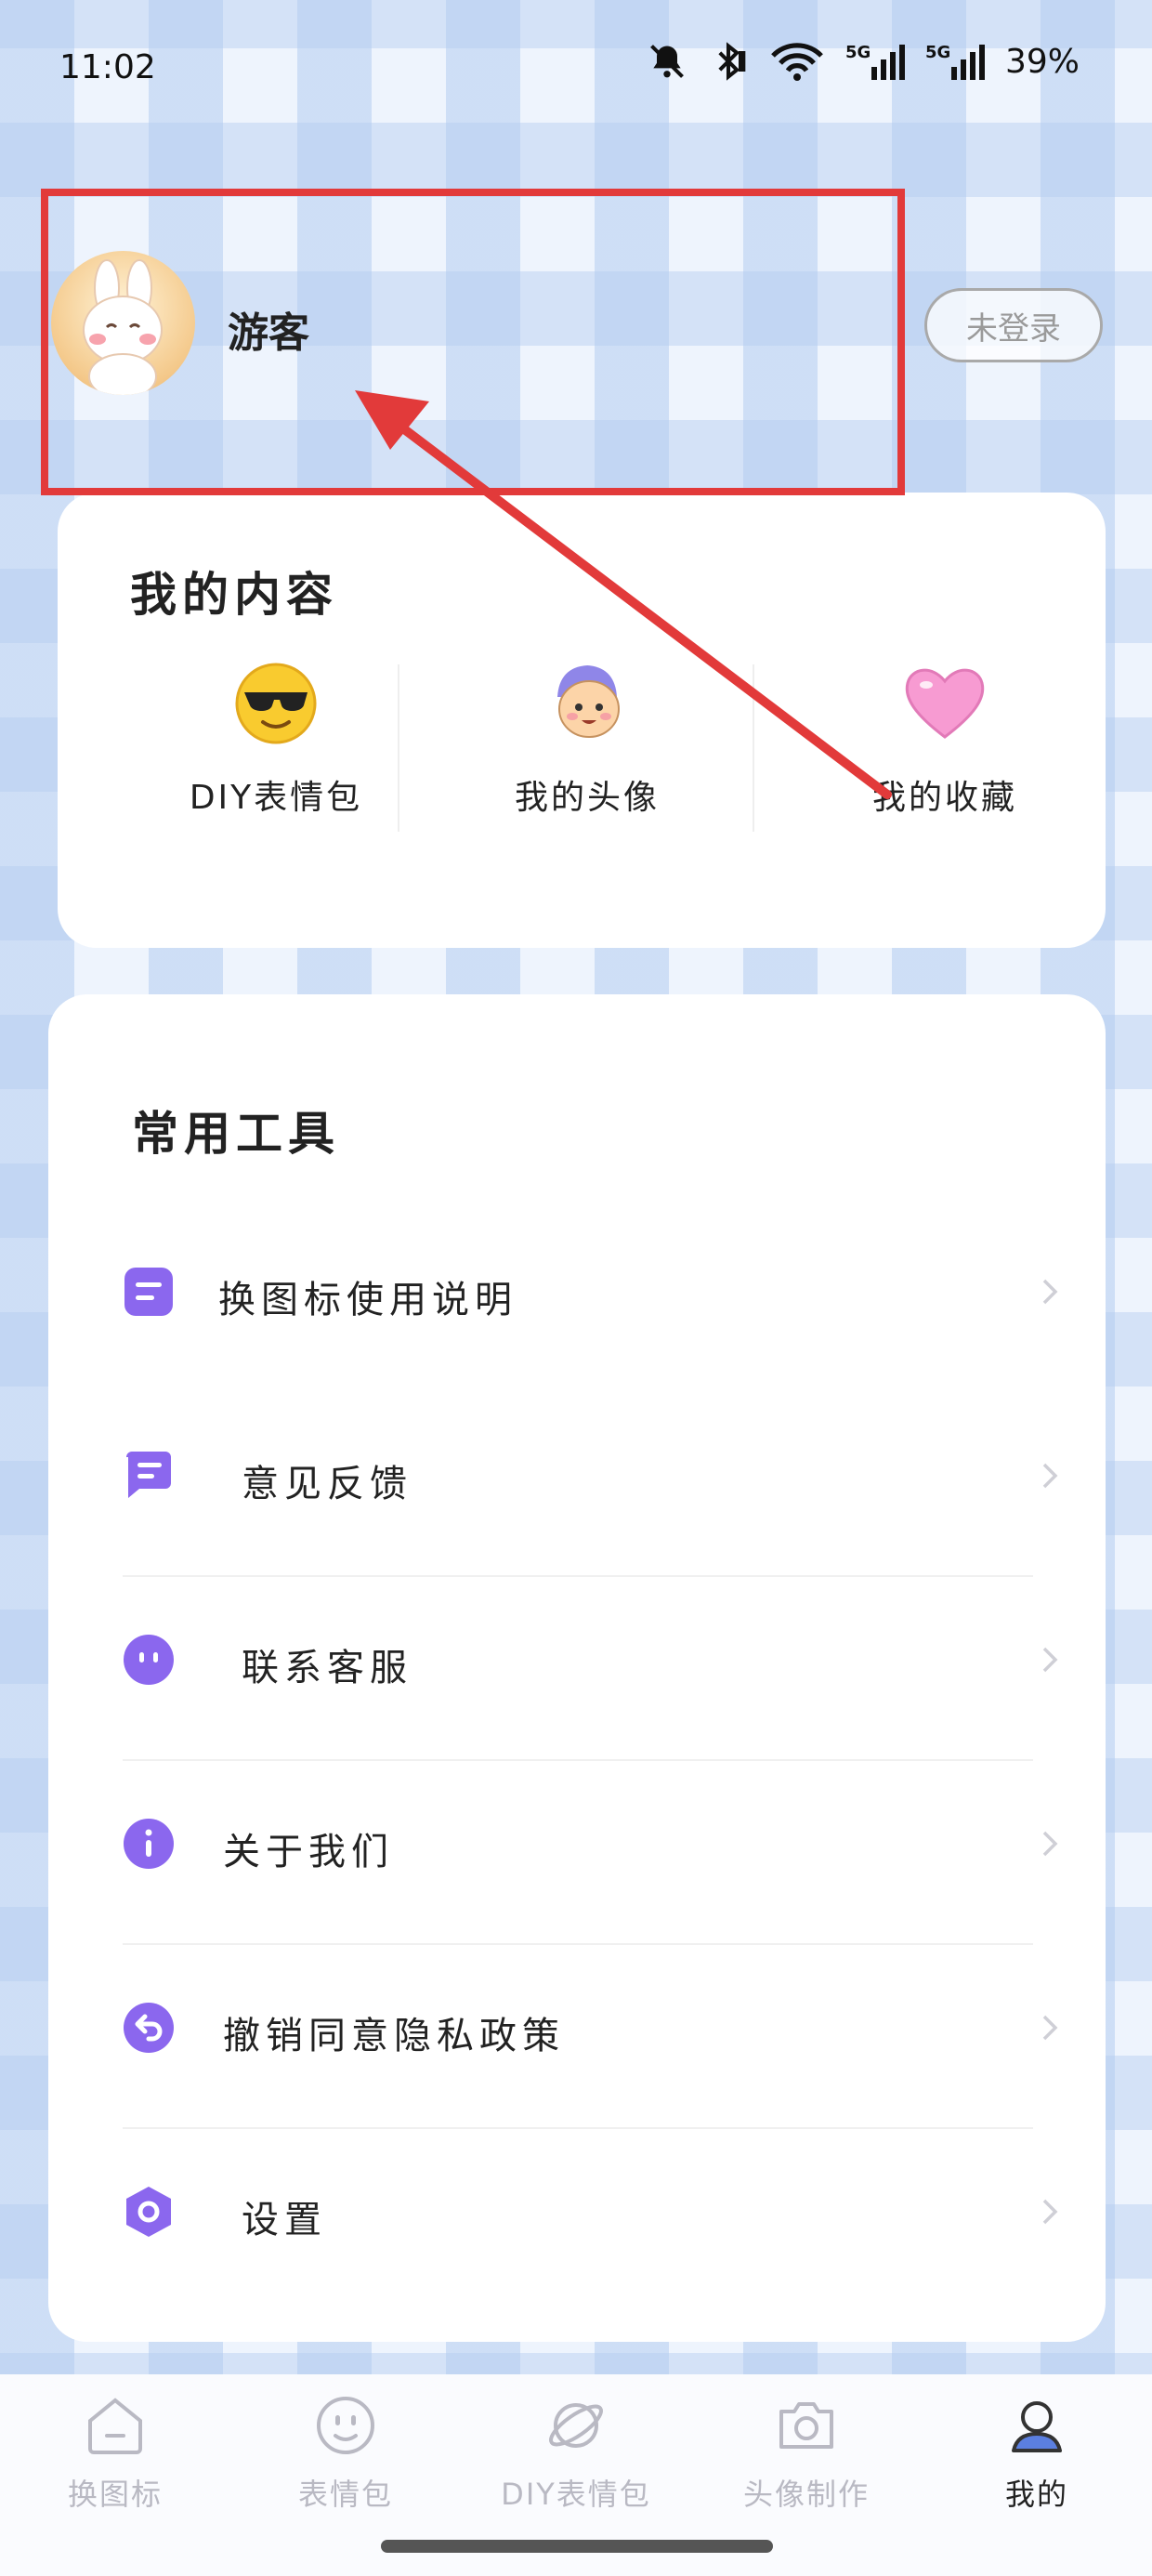 The height and width of the screenshot is (2576, 1152). I want to click on tool-item-customer-service: 联系客服, so click(599, 1659).